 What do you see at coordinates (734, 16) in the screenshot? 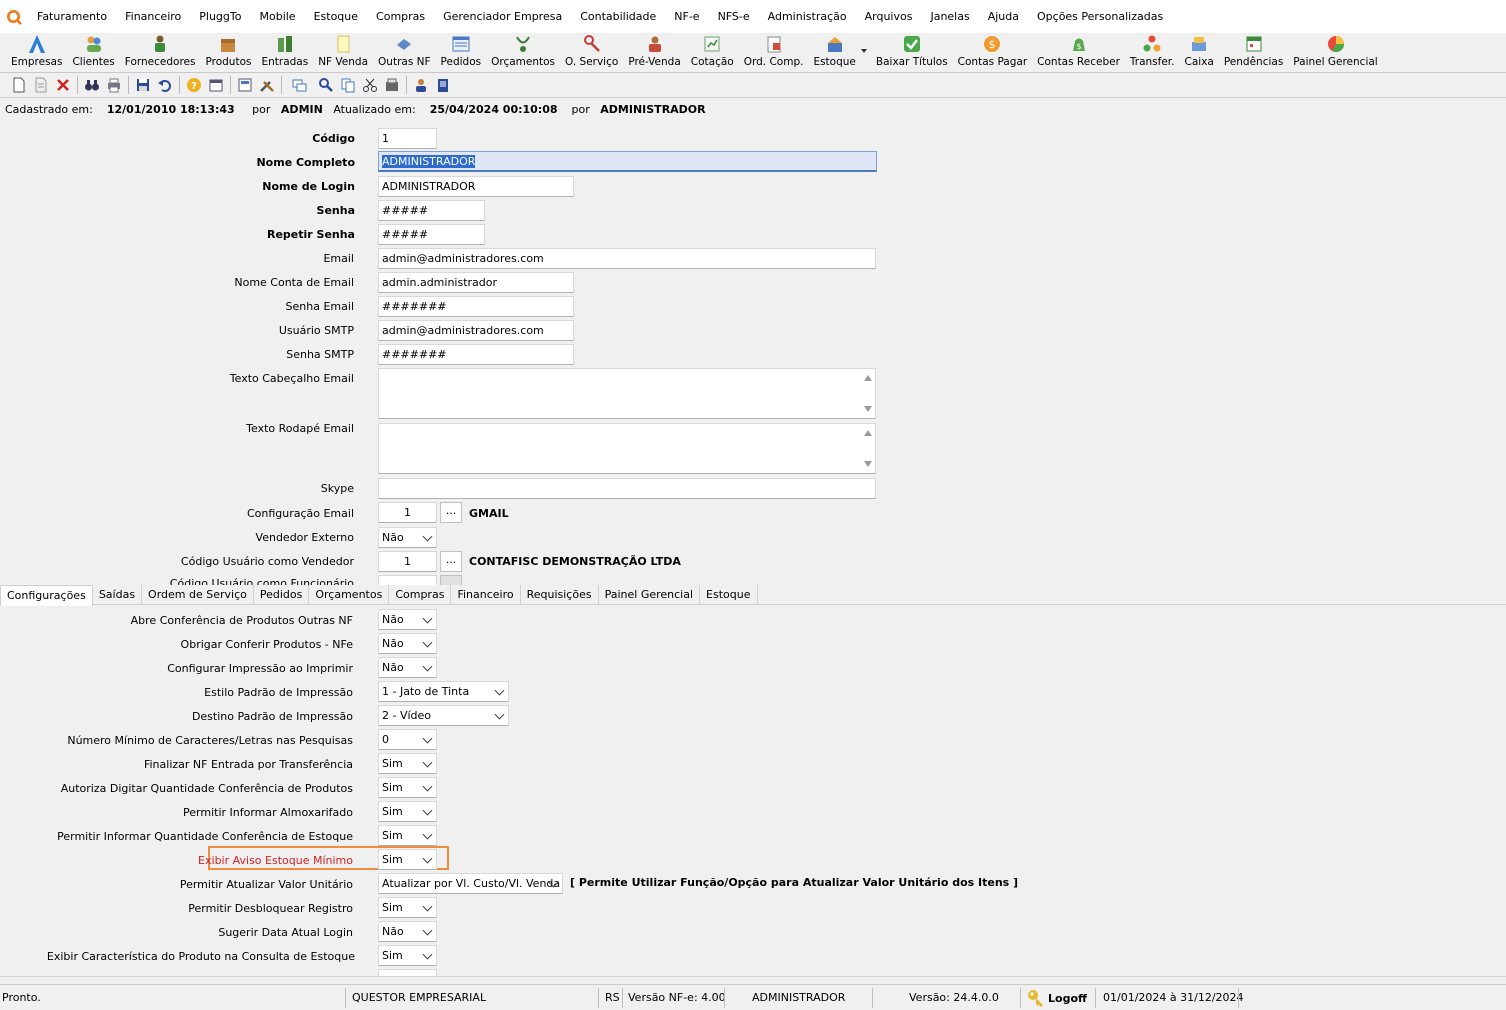
I see `menu-nfse: NFS-e` at bounding box center [734, 16].